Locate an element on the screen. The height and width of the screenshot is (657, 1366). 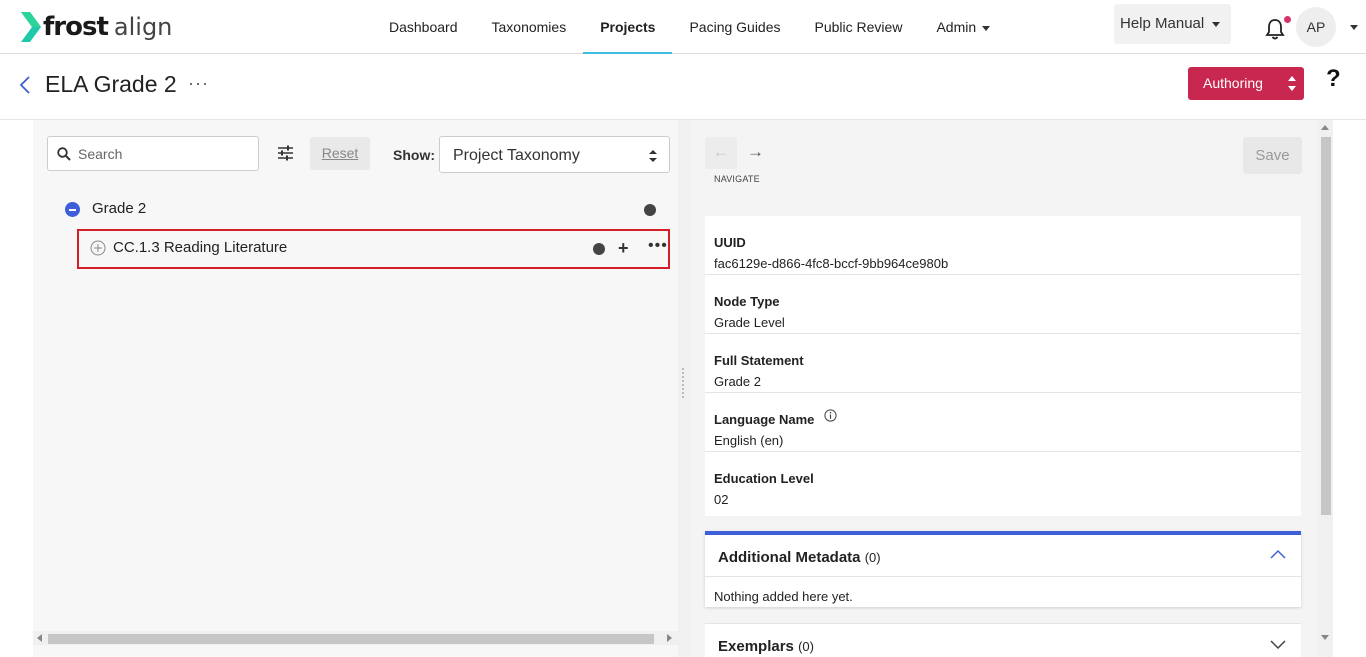
section-title: Exemplars (0) is located at coordinates (766, 646).